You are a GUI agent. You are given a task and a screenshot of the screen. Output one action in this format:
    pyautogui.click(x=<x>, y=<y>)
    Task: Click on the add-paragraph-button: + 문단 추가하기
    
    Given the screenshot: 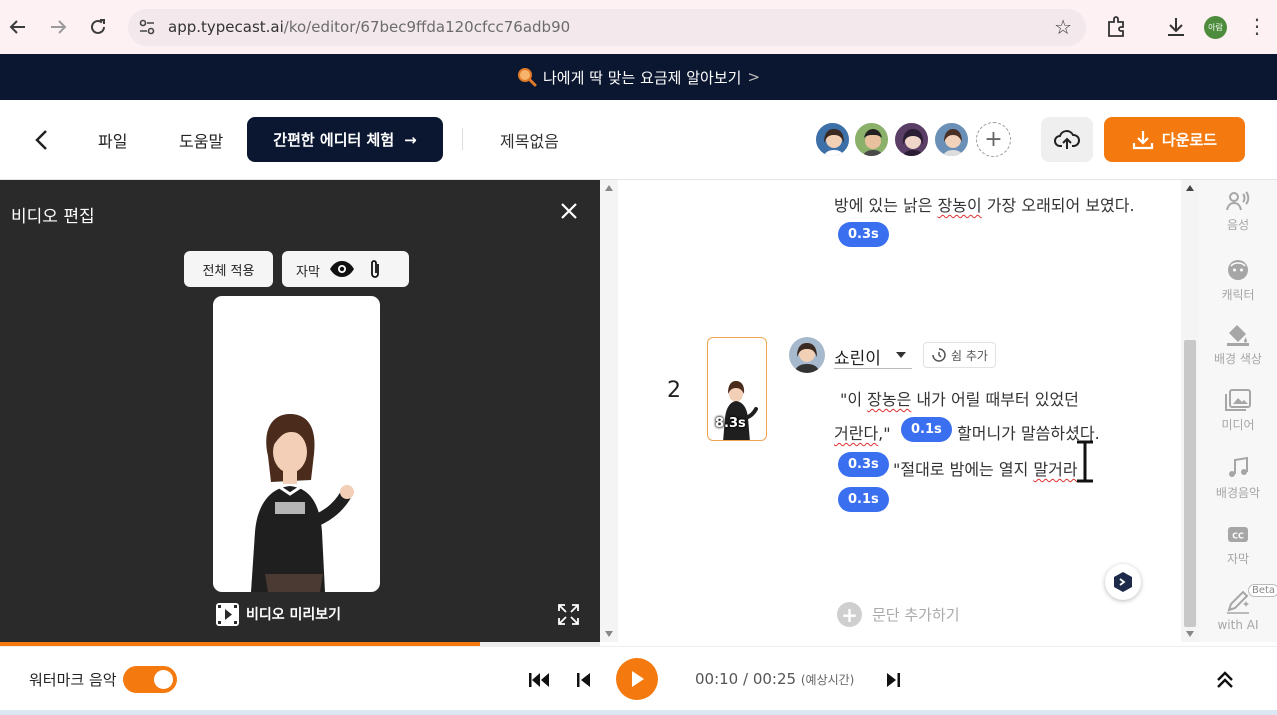 What is the action you would take?
    pyautogui.click(x=898, y=614)
    